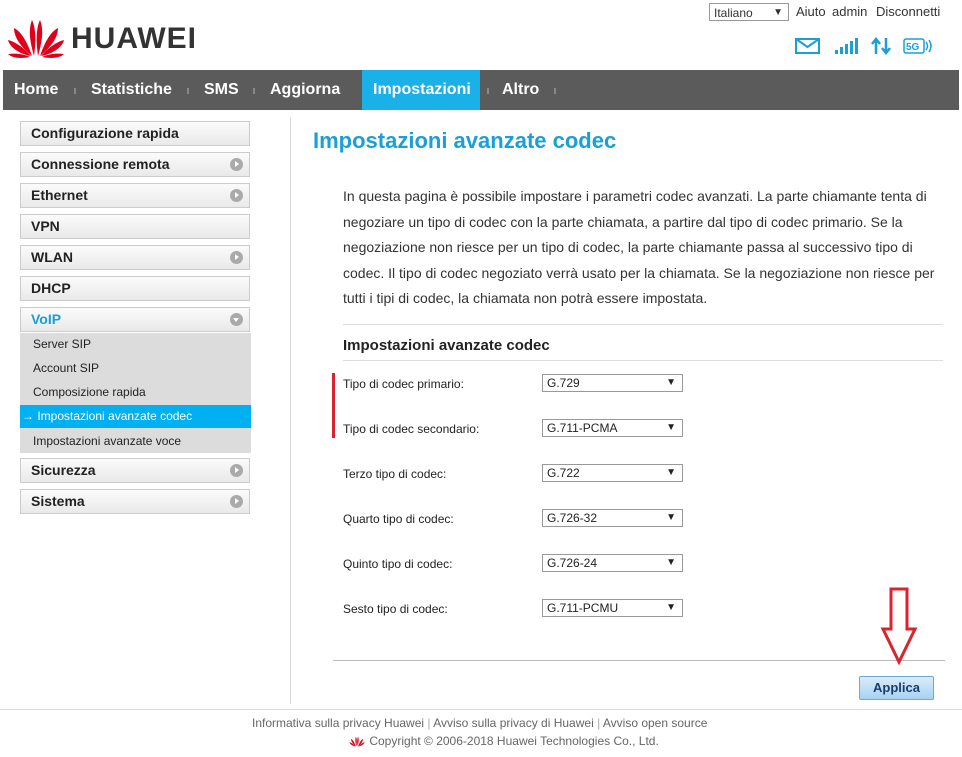 The image size is (962, 757). Describe the element at coordinates (36, 90) in the screenshot. I see `nav-home: Home` at that location.